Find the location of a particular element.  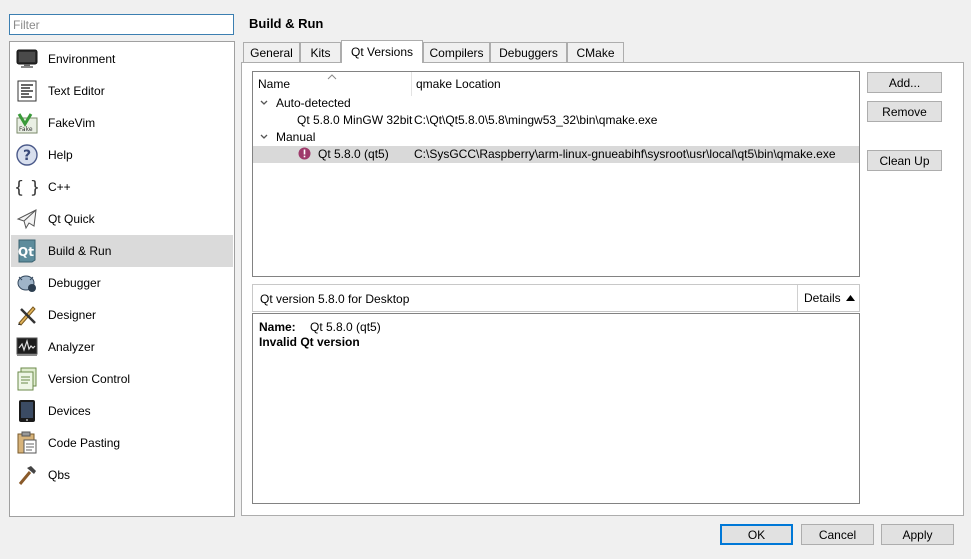

svg-text: Qt is located at coordinates (26, 252).